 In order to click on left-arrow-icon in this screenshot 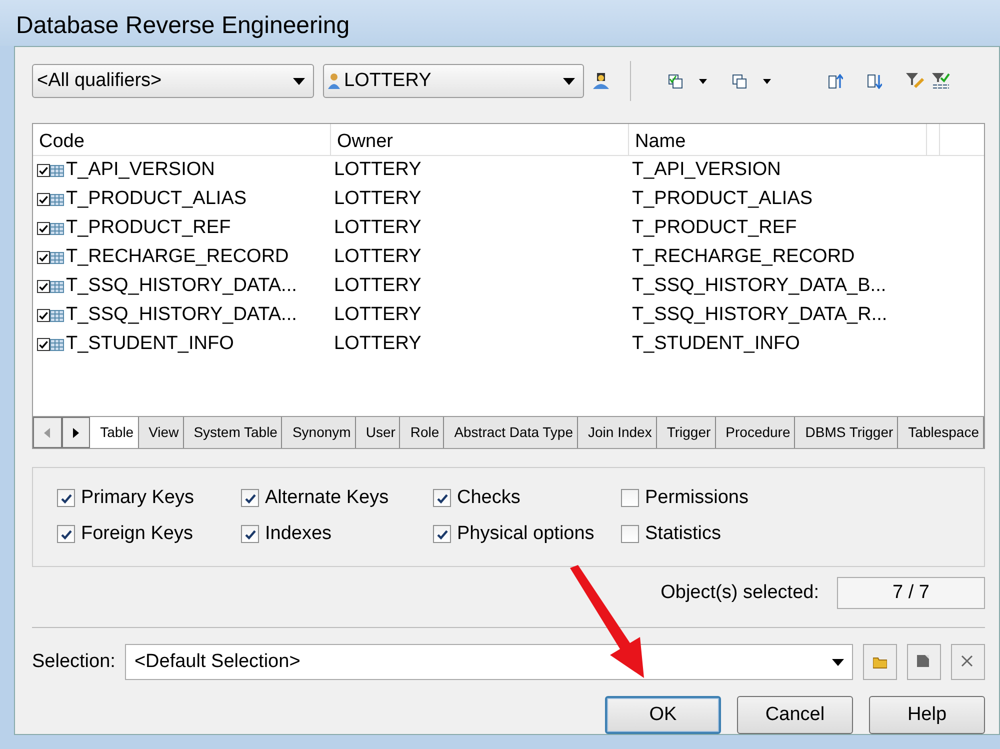, I will do `click(47, 433)`.